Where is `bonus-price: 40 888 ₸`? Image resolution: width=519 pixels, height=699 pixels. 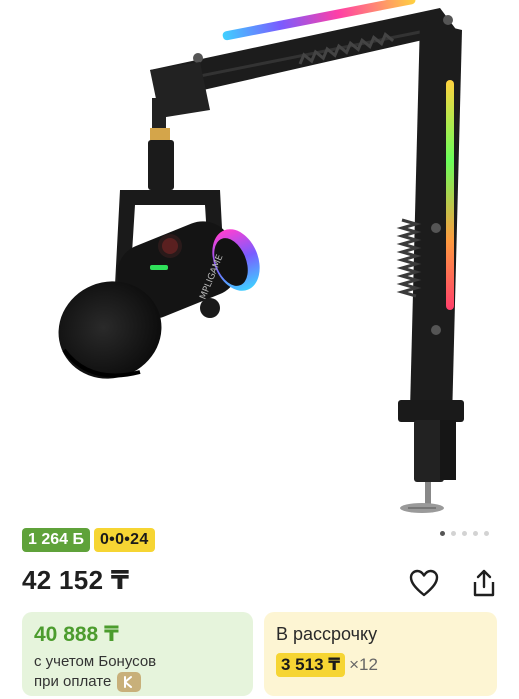 bonus-price: 40 888 ₸ is located at coordinates (76, 634).